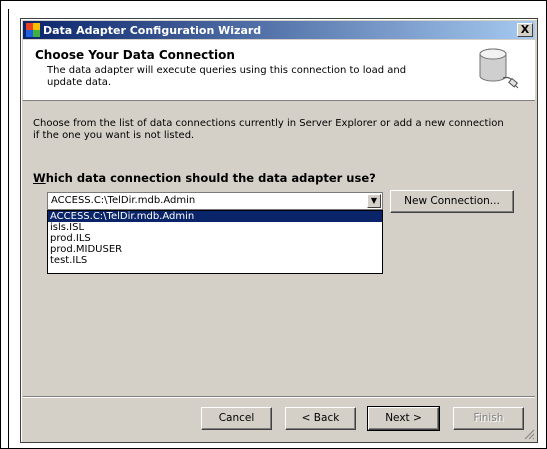 The height and width of the screenshot is (449, 547). I want to click on dropdown-option: ACCESS.C:\TelDir.mdb.Admin, so click(215, 216).